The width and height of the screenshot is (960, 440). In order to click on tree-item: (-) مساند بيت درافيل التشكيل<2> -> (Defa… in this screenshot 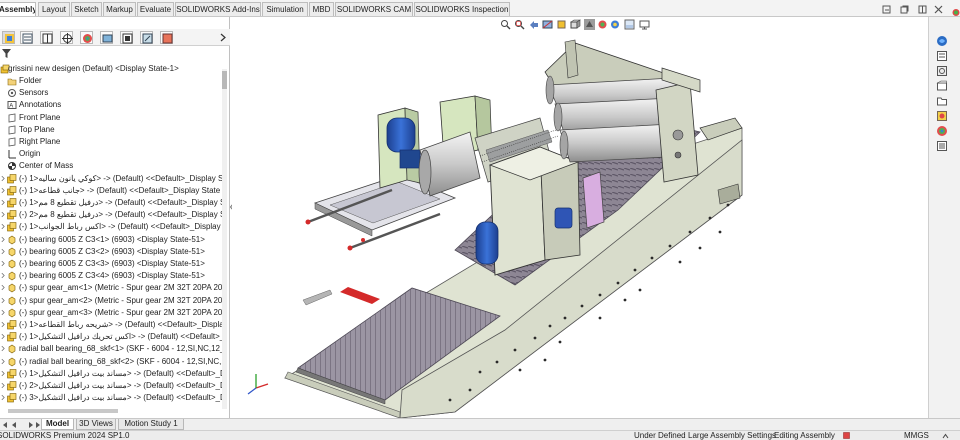, I will do `click(112, 386)`.